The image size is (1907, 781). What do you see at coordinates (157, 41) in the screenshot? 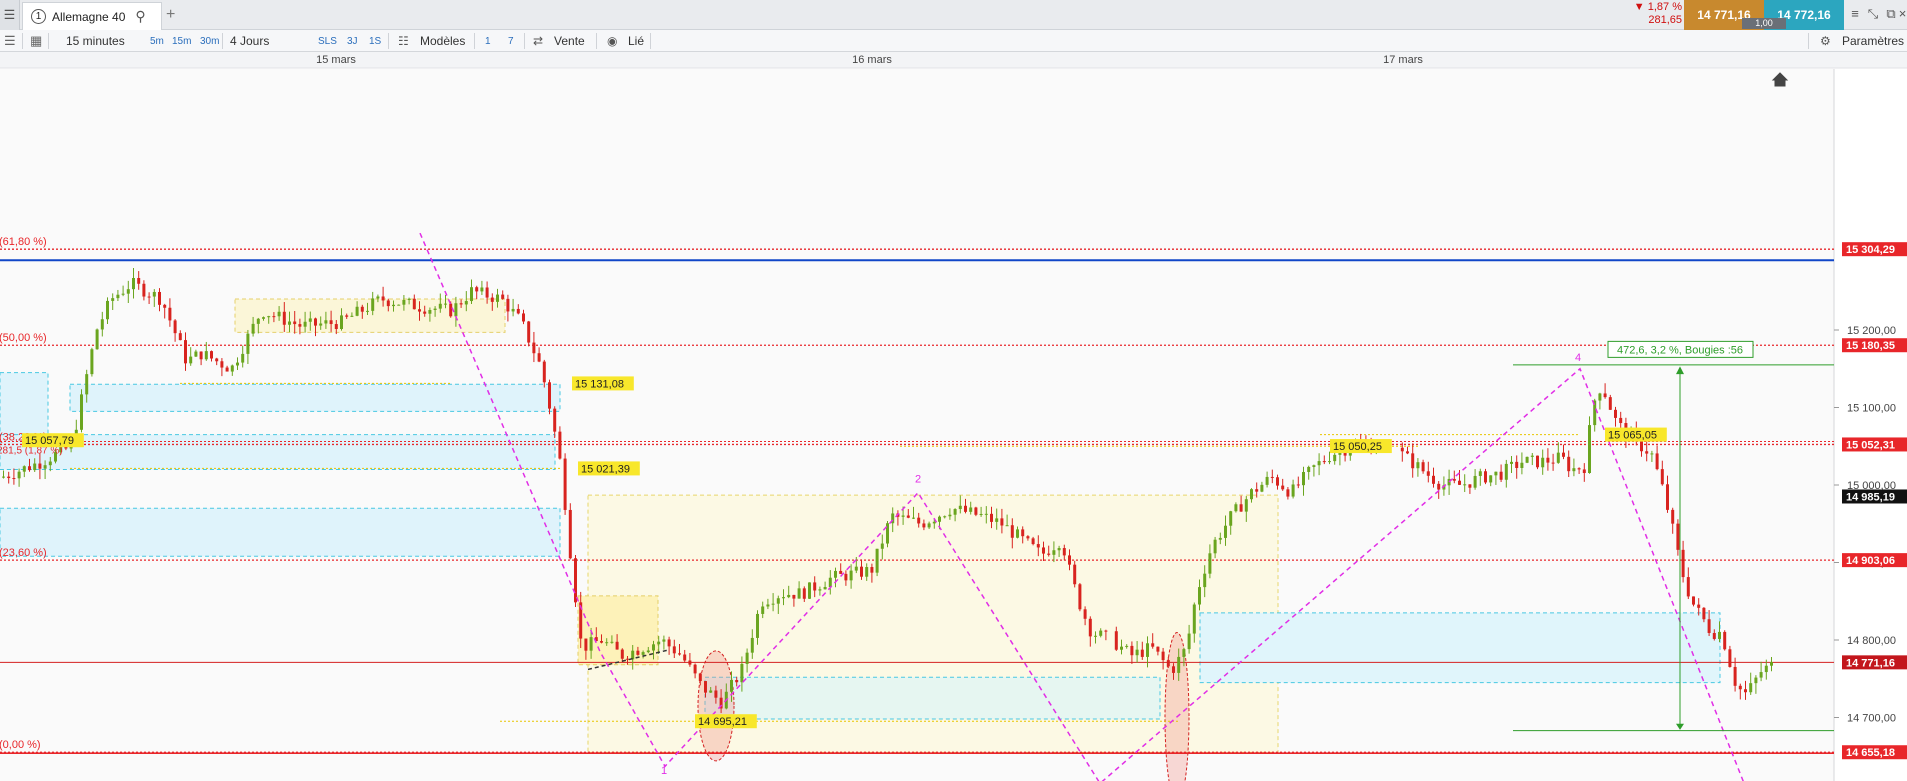
I see `interval-5m-button: 5m` at bounding box center [157, 41].